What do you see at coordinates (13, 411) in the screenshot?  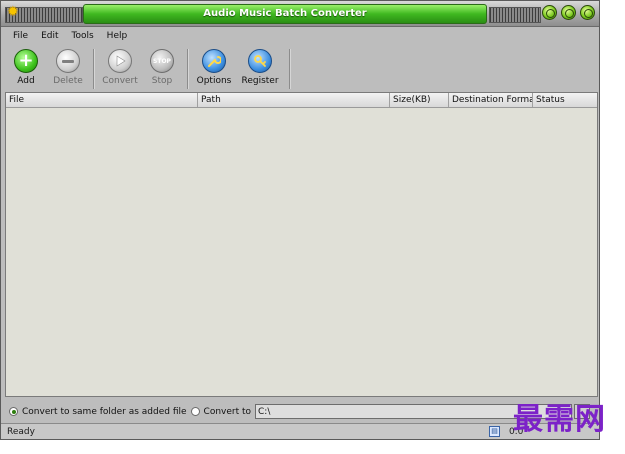 I see `same-folder-radio` at bounding box center [13, 411].